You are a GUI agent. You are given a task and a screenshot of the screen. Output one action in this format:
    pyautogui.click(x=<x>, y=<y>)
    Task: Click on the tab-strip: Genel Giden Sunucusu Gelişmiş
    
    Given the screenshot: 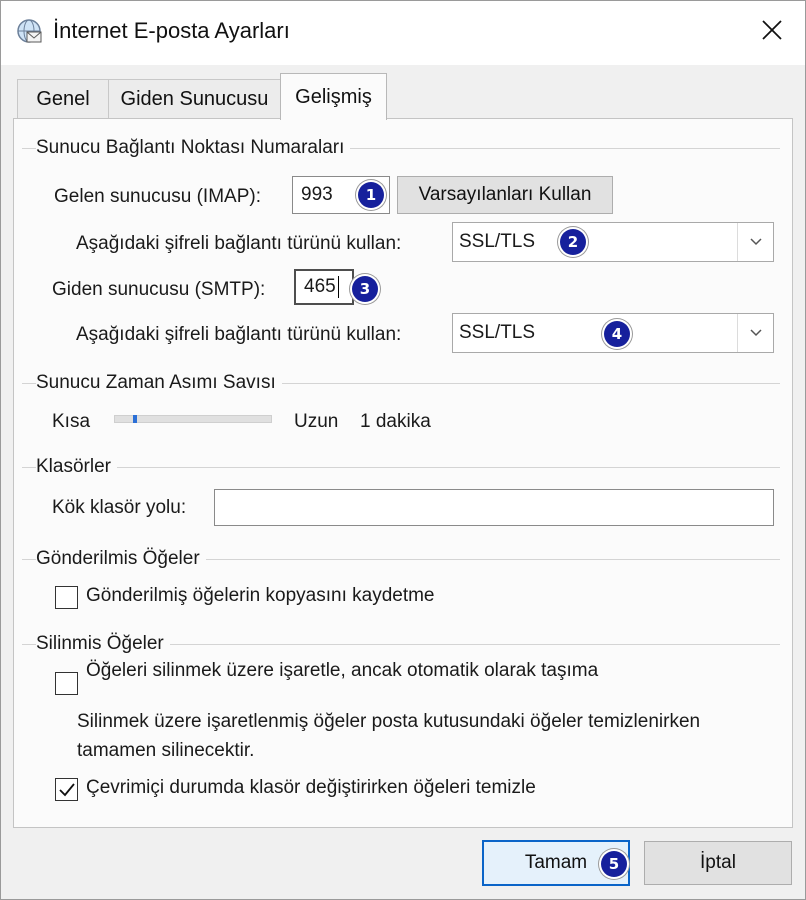 What is the action you would take?
    pyautogui.click(x=403, y=96)
    